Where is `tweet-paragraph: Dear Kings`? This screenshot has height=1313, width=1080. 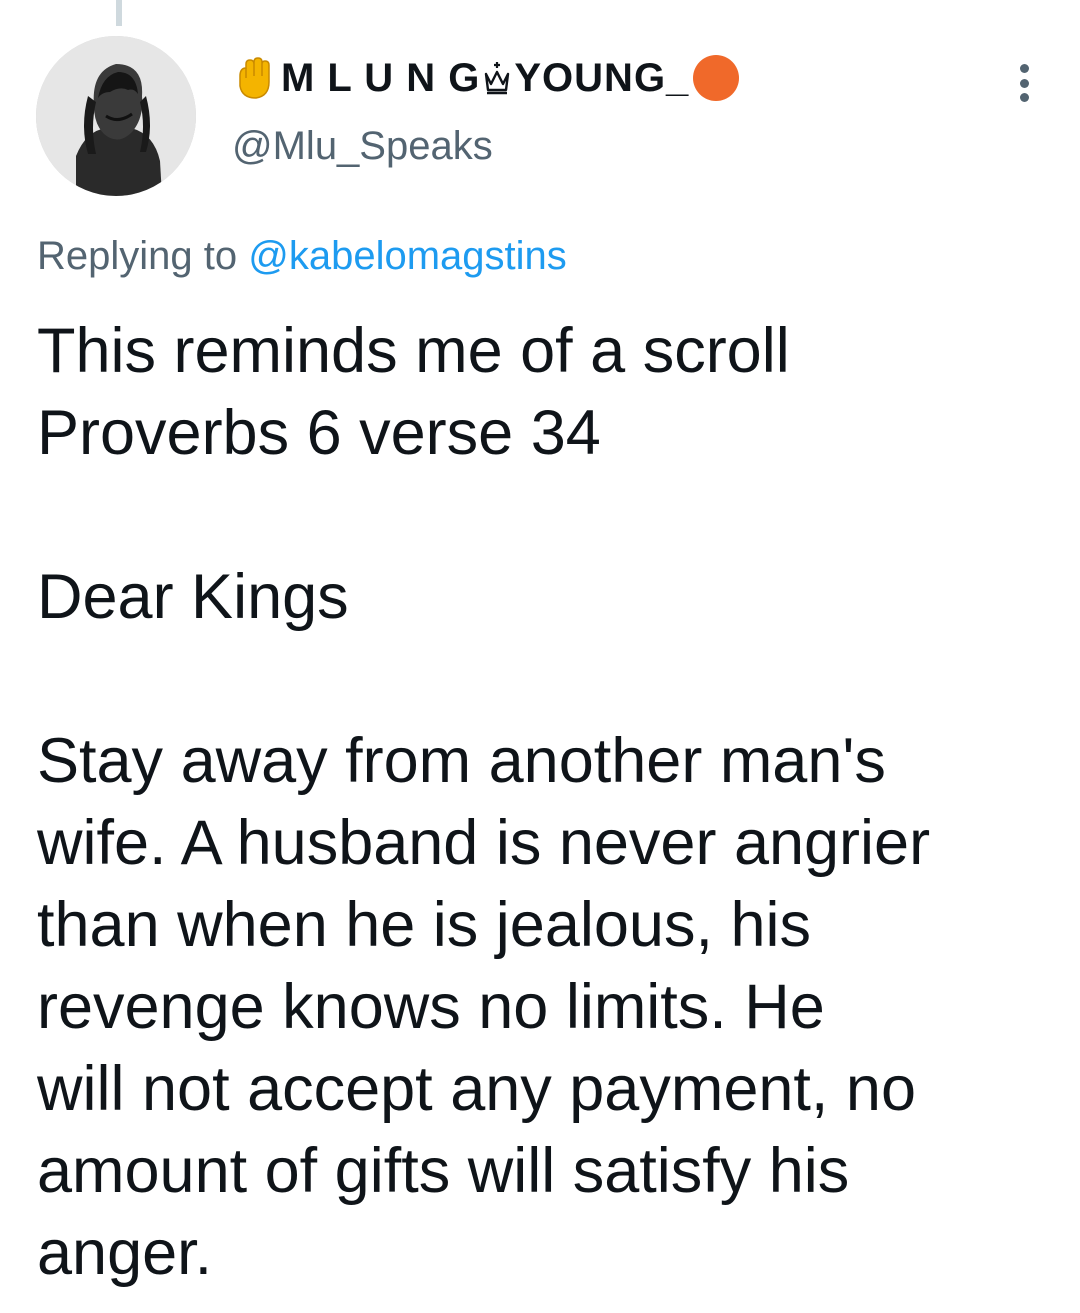 tweet-paragraph: Dear Kings is located at coordinates (193, 597).